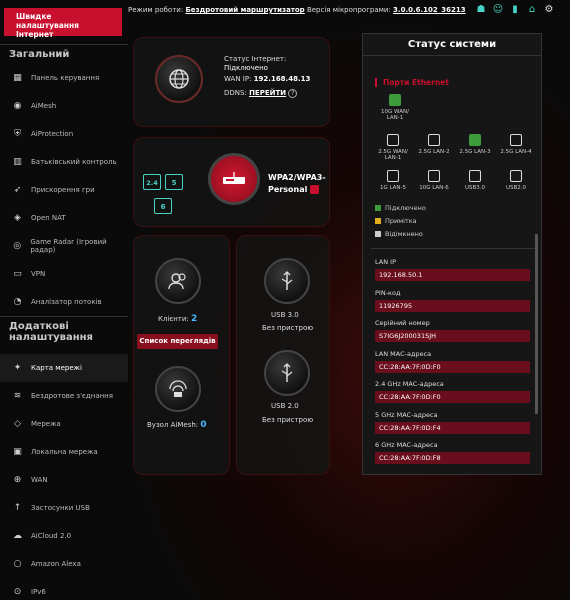  What do you see at coordinates (401, 221) in the screenshot?
I see `legend-label: Примітка` at bounding box center [401, 221].